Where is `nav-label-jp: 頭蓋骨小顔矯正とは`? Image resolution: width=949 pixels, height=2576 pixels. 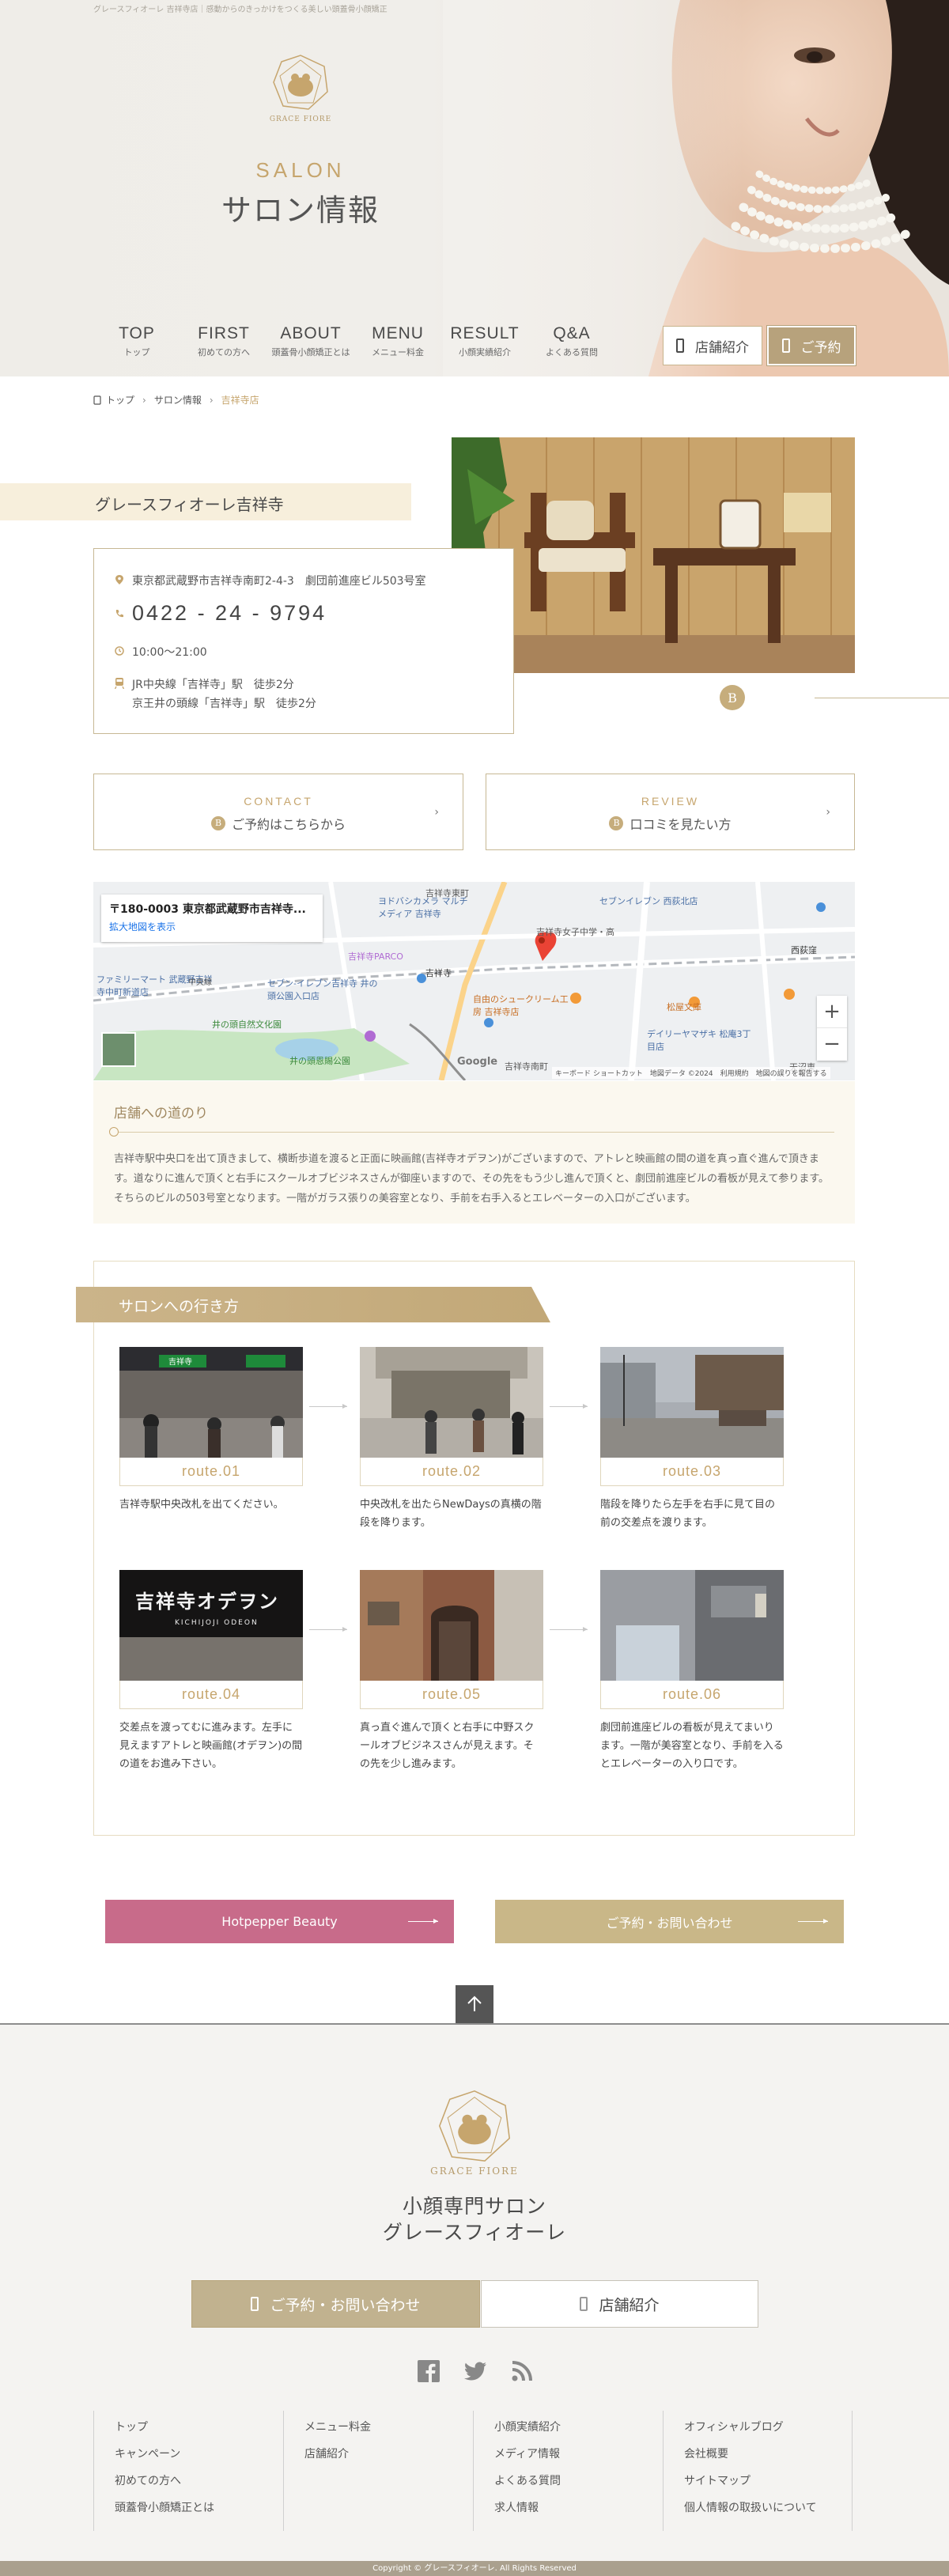
nav-label-jp: 頭蓋骨小顔矯正とは is located at coordinates (311, 352).